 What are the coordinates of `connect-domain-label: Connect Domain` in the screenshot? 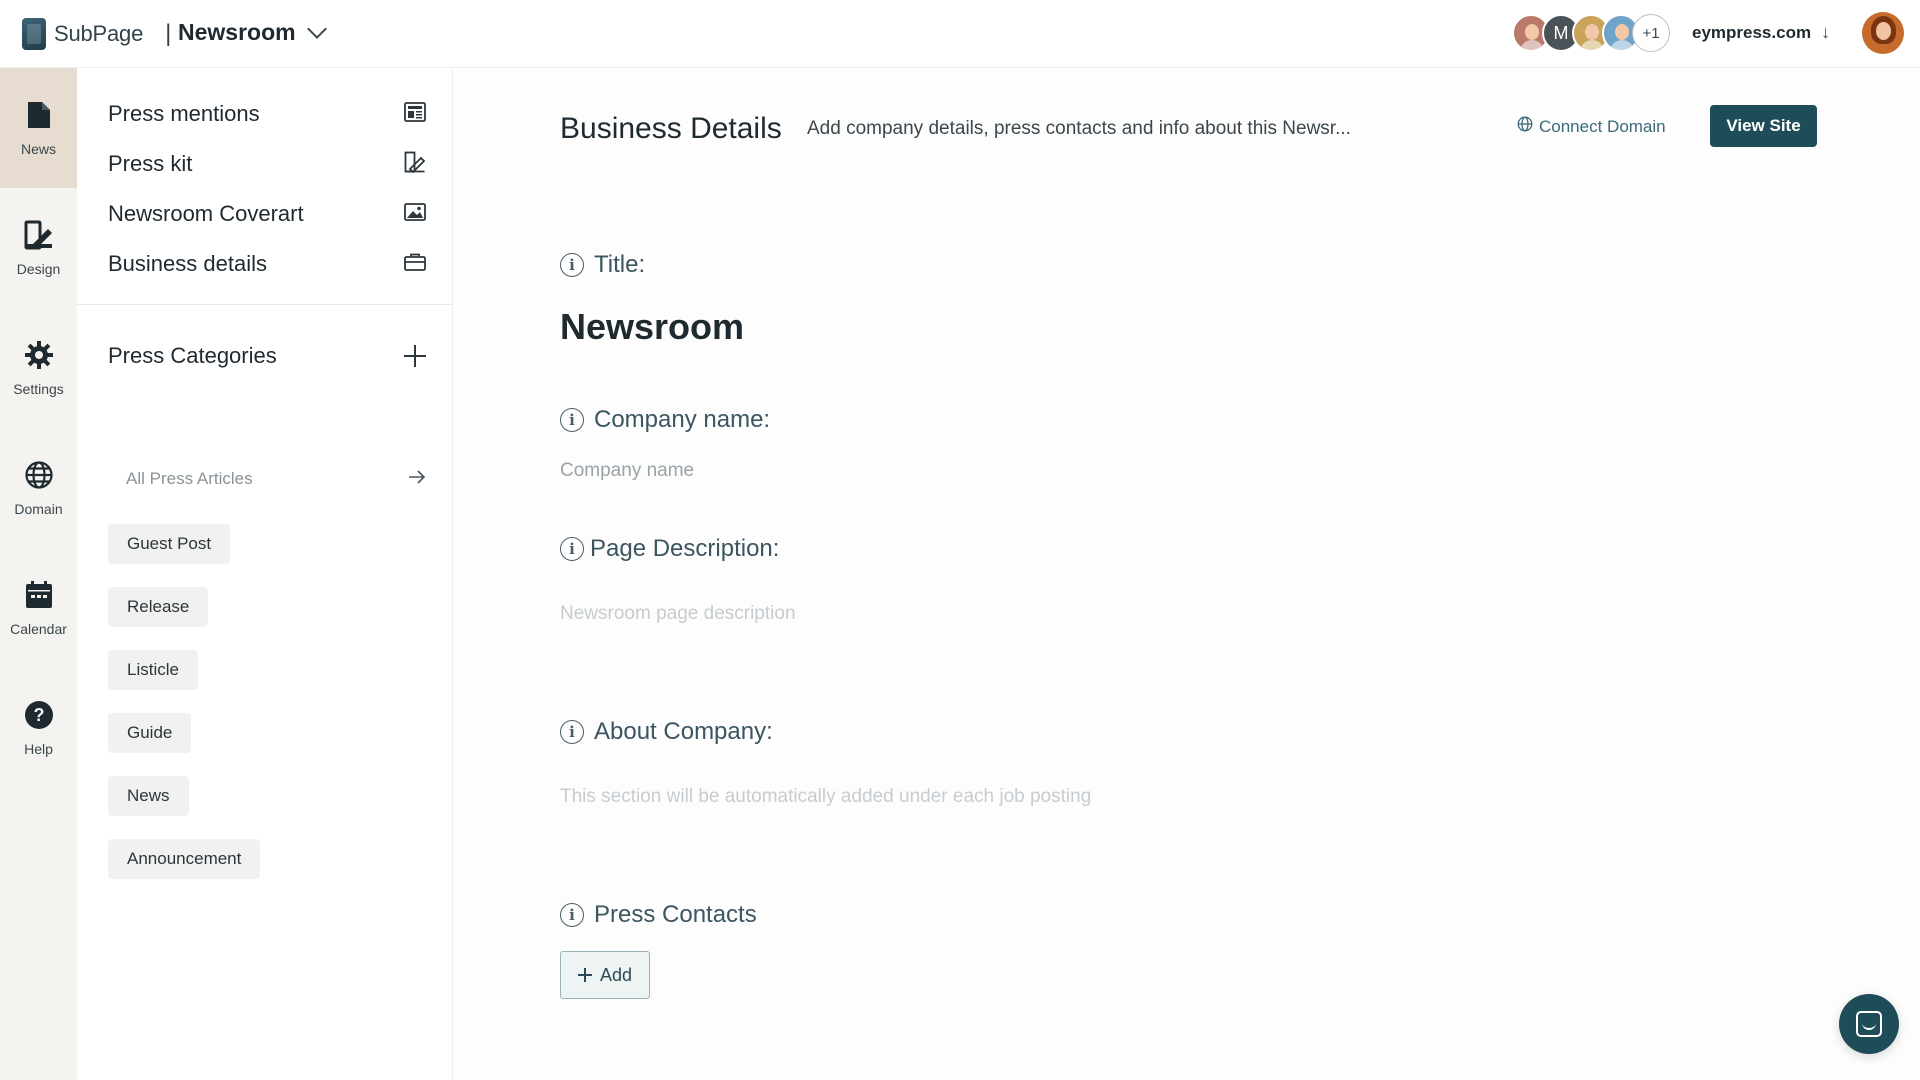 It's located at (1602, 126).